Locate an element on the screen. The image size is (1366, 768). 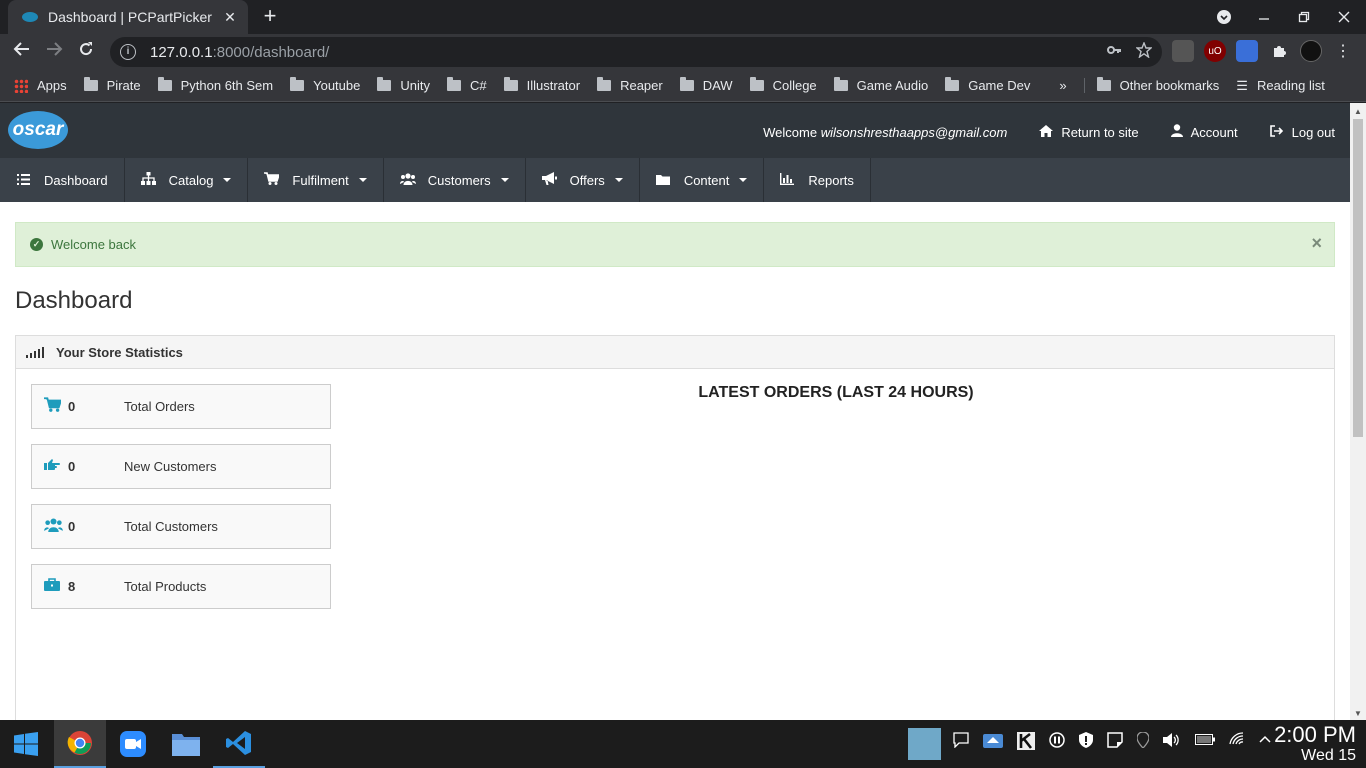
volume-icon is located at coordinates (1172, 742).